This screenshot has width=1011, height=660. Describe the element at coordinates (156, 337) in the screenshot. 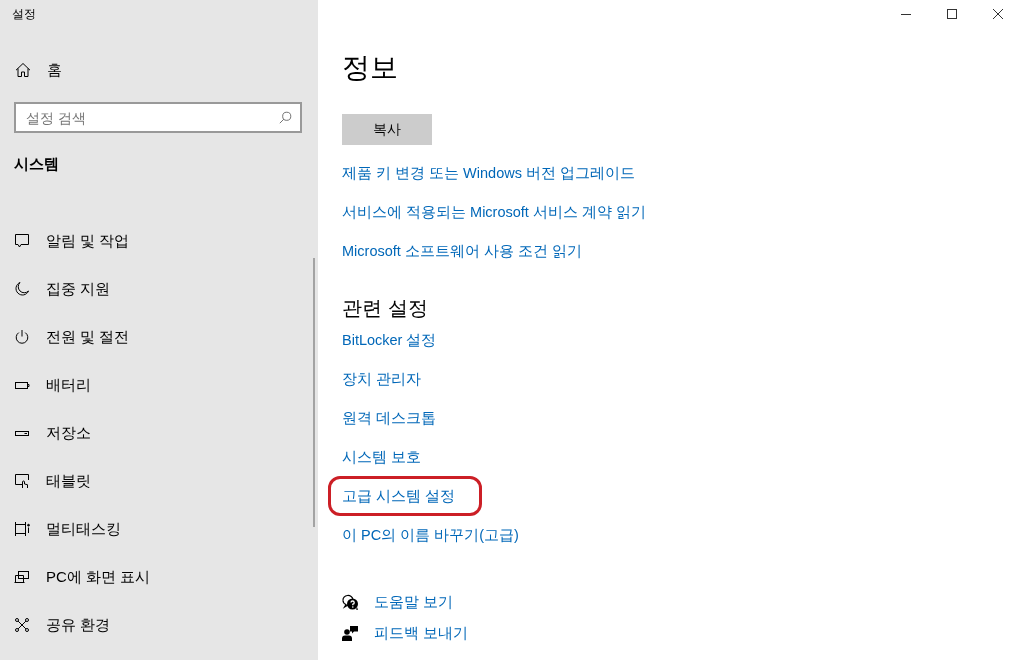

I see `sidebar-item: 전원 및 절전` at that location.